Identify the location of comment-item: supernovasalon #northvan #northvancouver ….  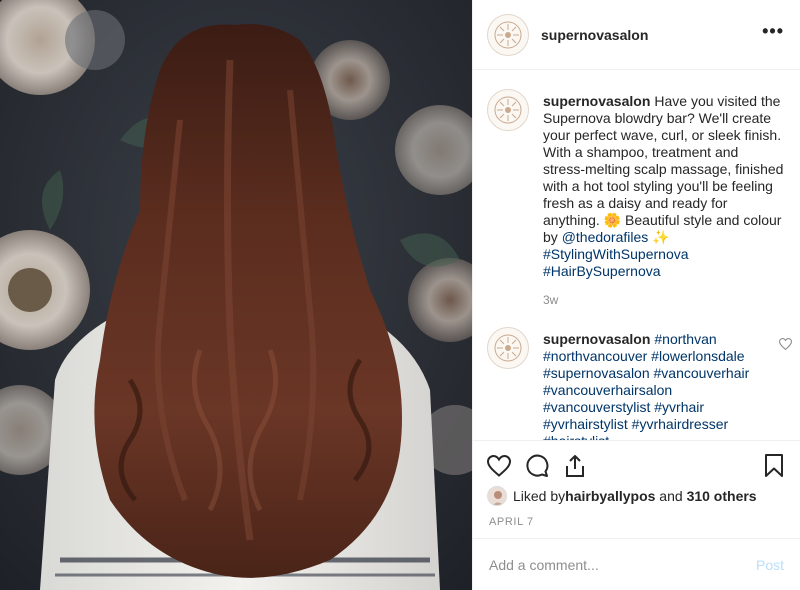
(635, 374).